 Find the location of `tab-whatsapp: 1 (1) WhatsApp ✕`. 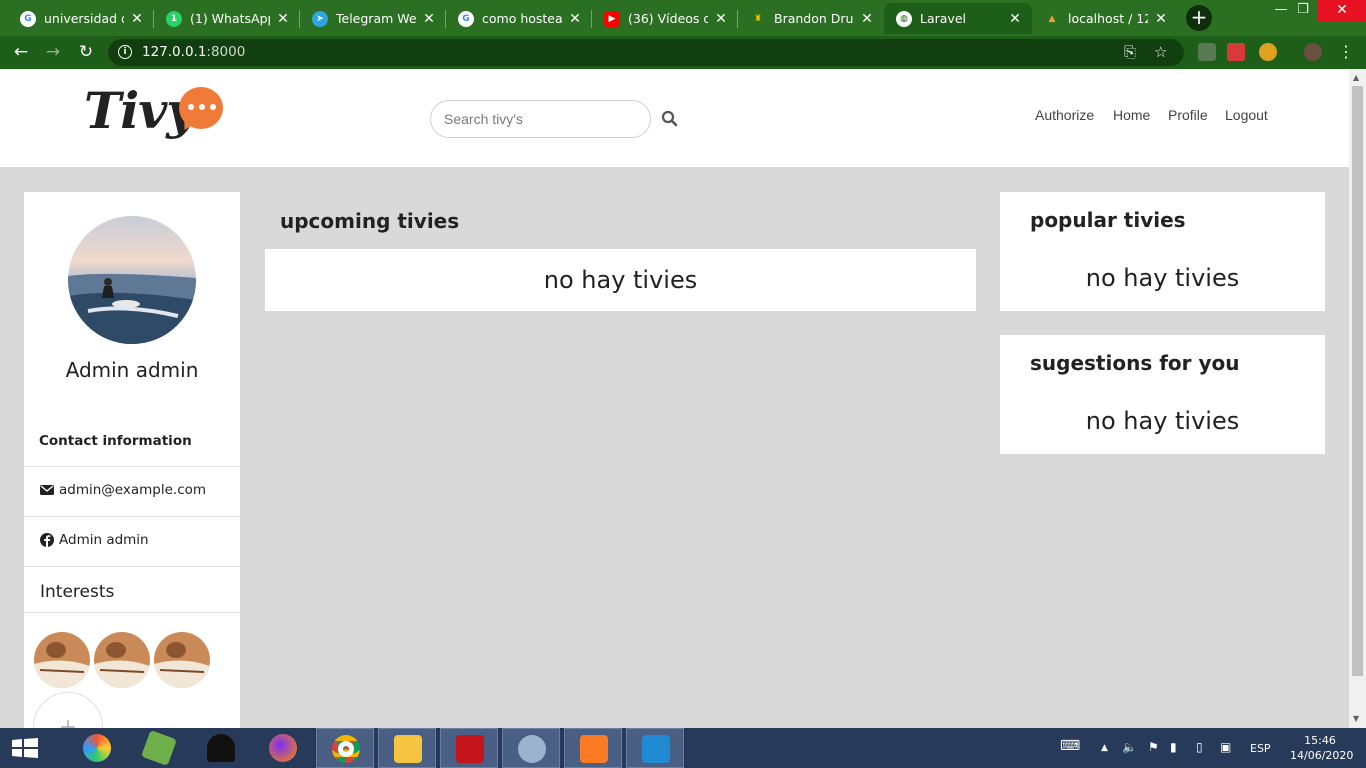

tab-whatsapp: 1 (1) WhatsApp ✕ is located at coordinates (227, 18).